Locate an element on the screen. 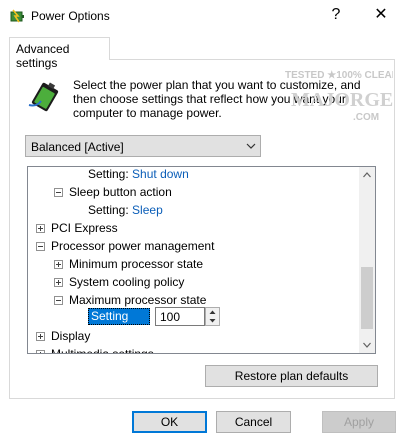 This screenshot has height=442, width=404. scroll-down-icon is located at coordinates (367, 345).